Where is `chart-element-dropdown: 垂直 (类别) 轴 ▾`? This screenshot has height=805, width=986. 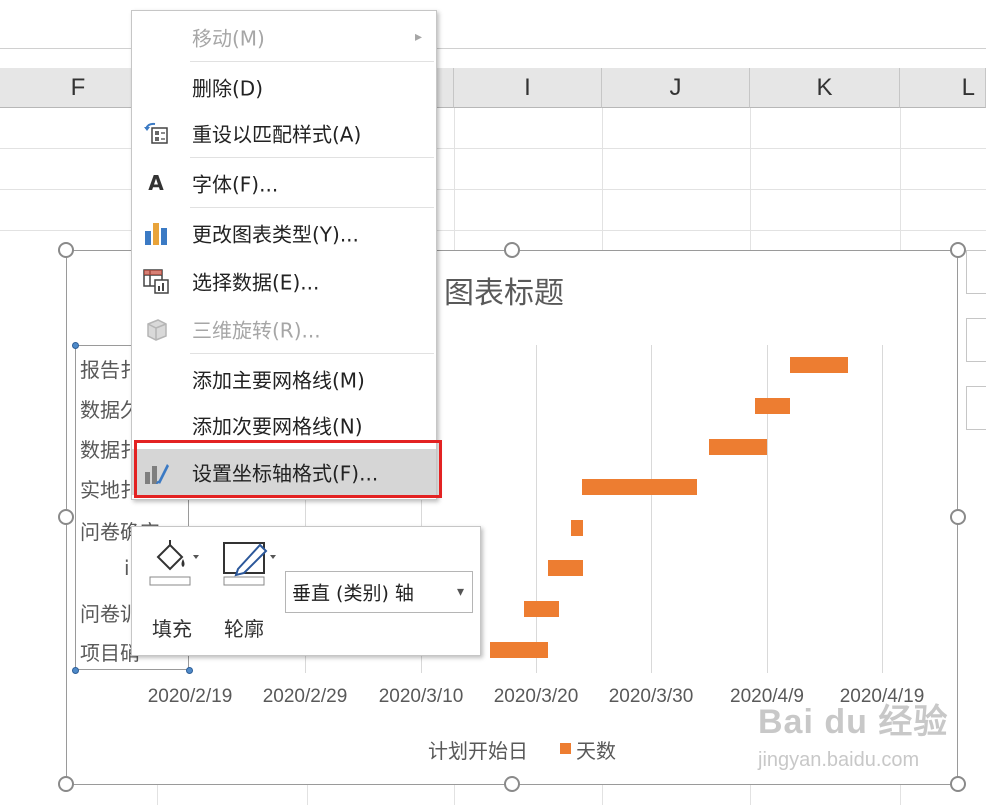
chart-element-dropdown: 垂直 (类别) 轴 ▾ is located at coordinates (379, 592).